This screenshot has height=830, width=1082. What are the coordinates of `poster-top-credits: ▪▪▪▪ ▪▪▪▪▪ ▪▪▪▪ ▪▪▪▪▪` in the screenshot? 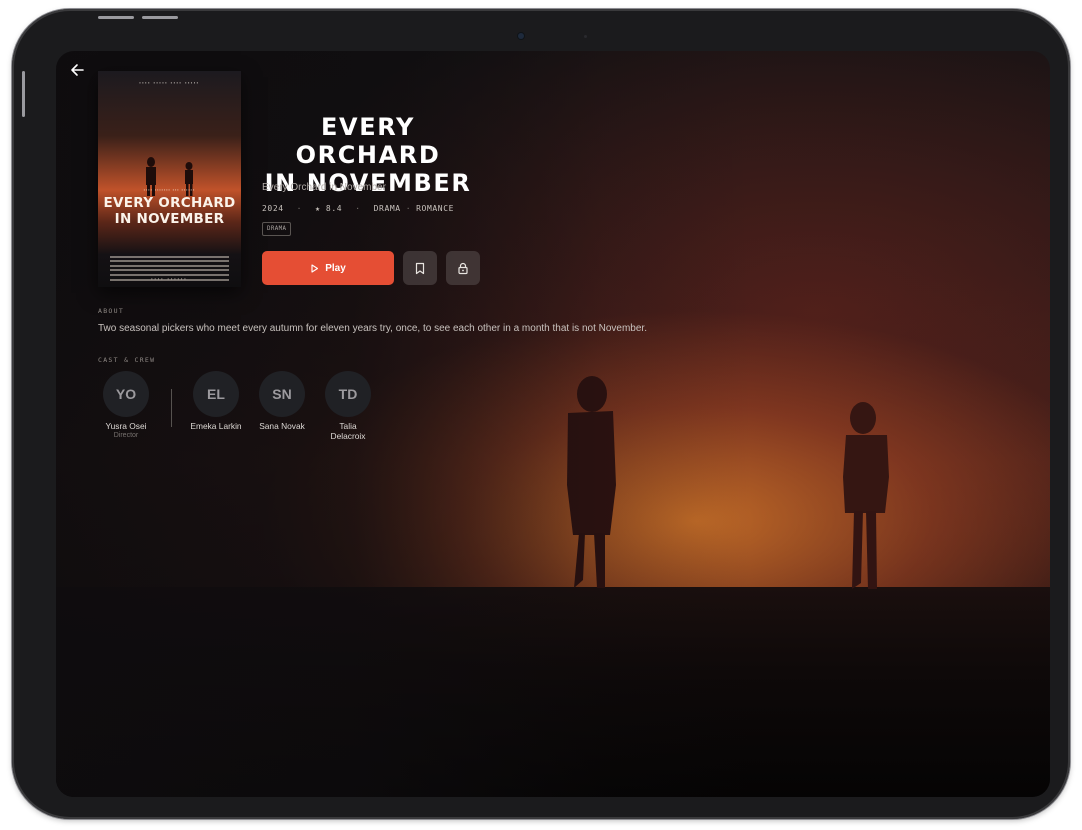 It's located at (169, 82).